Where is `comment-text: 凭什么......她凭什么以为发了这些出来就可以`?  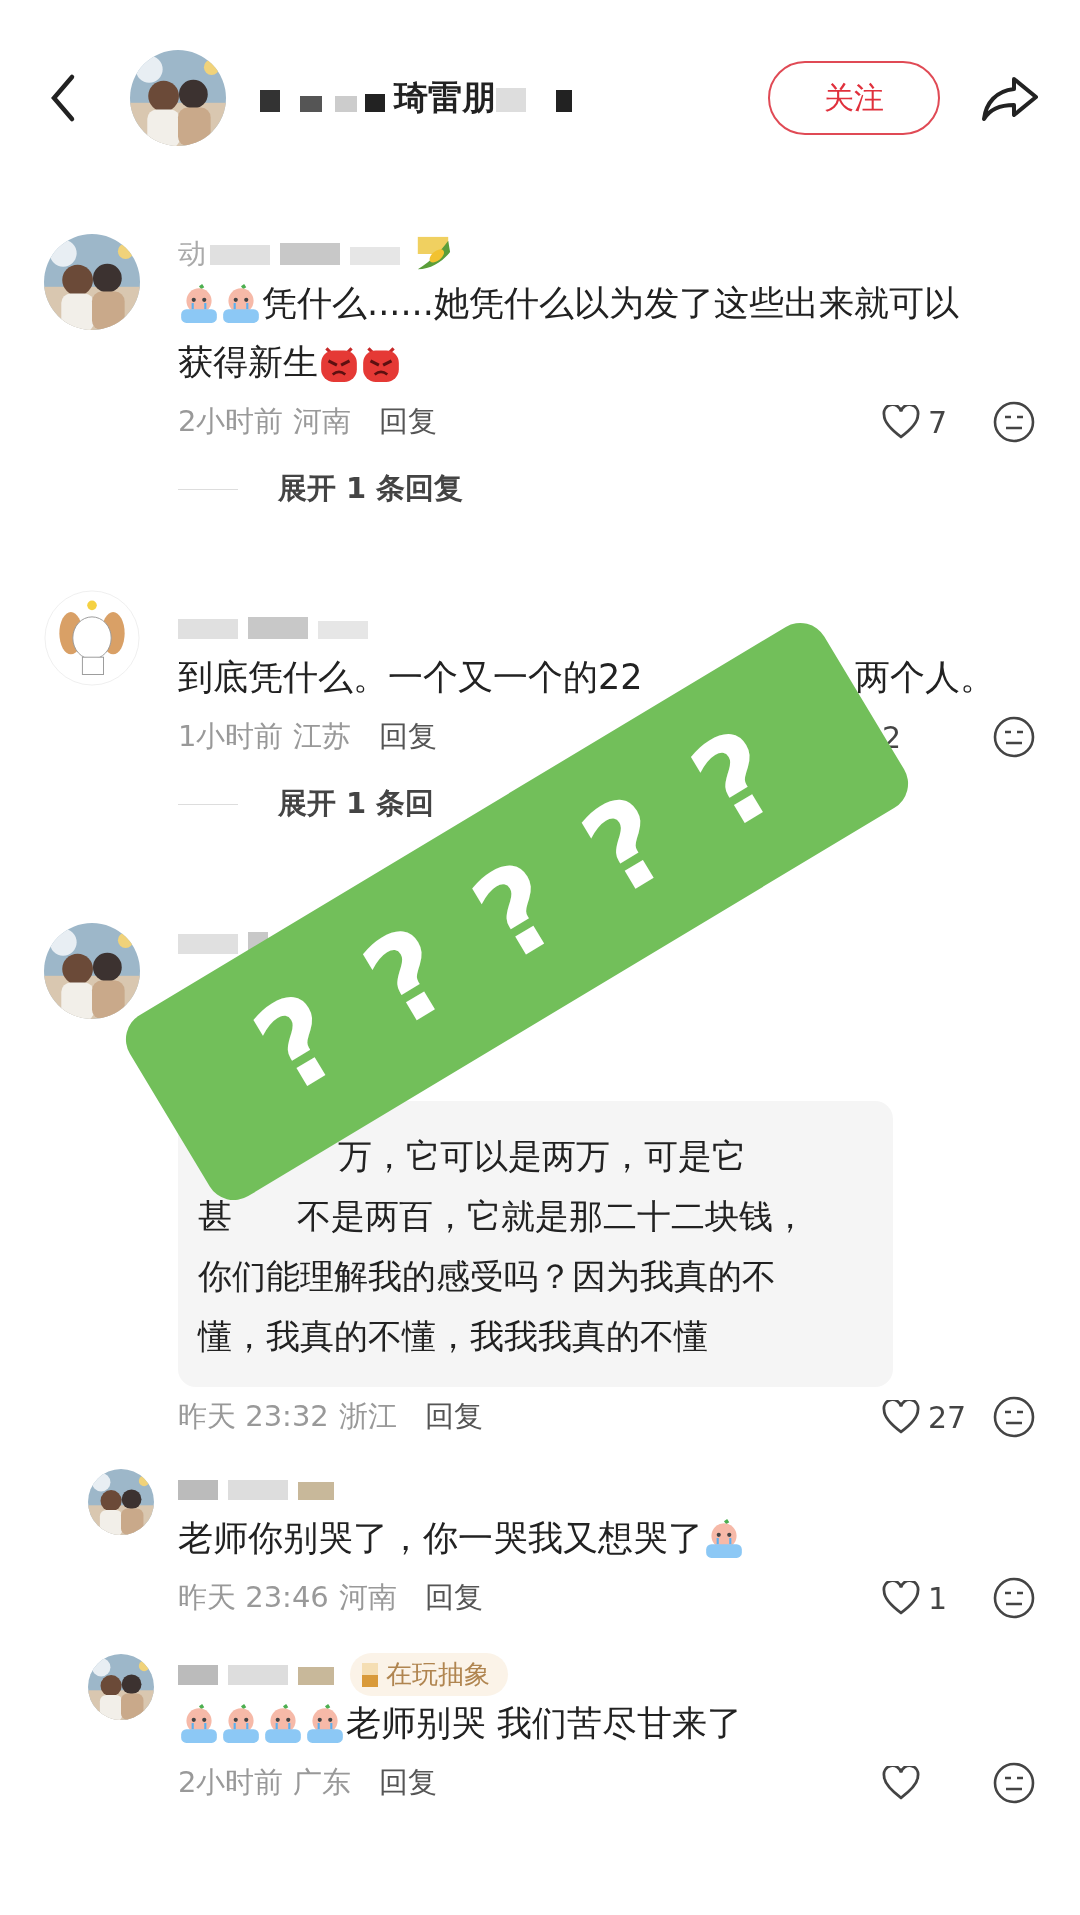 comment-text: 凭什么......她凭什么以为发了这些出来就可以 is located at coordinates (610, 303).